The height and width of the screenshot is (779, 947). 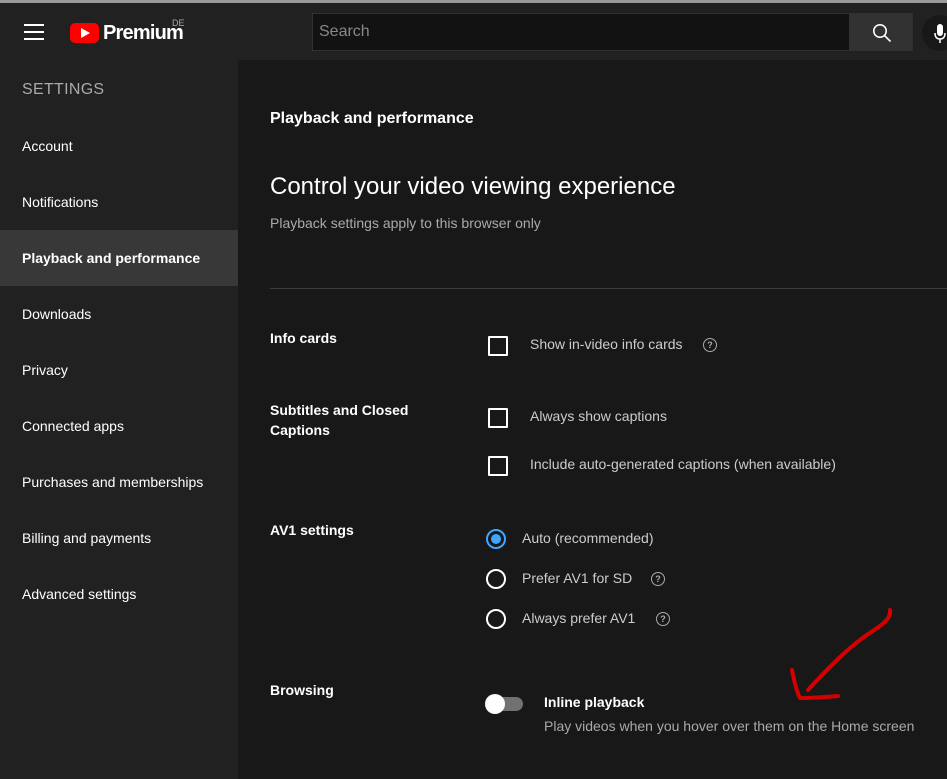 What do you see at coordinates (498, 418) in the screenshot?
I see `always-show-captions-checkbox` at bounding box center [498, 418].